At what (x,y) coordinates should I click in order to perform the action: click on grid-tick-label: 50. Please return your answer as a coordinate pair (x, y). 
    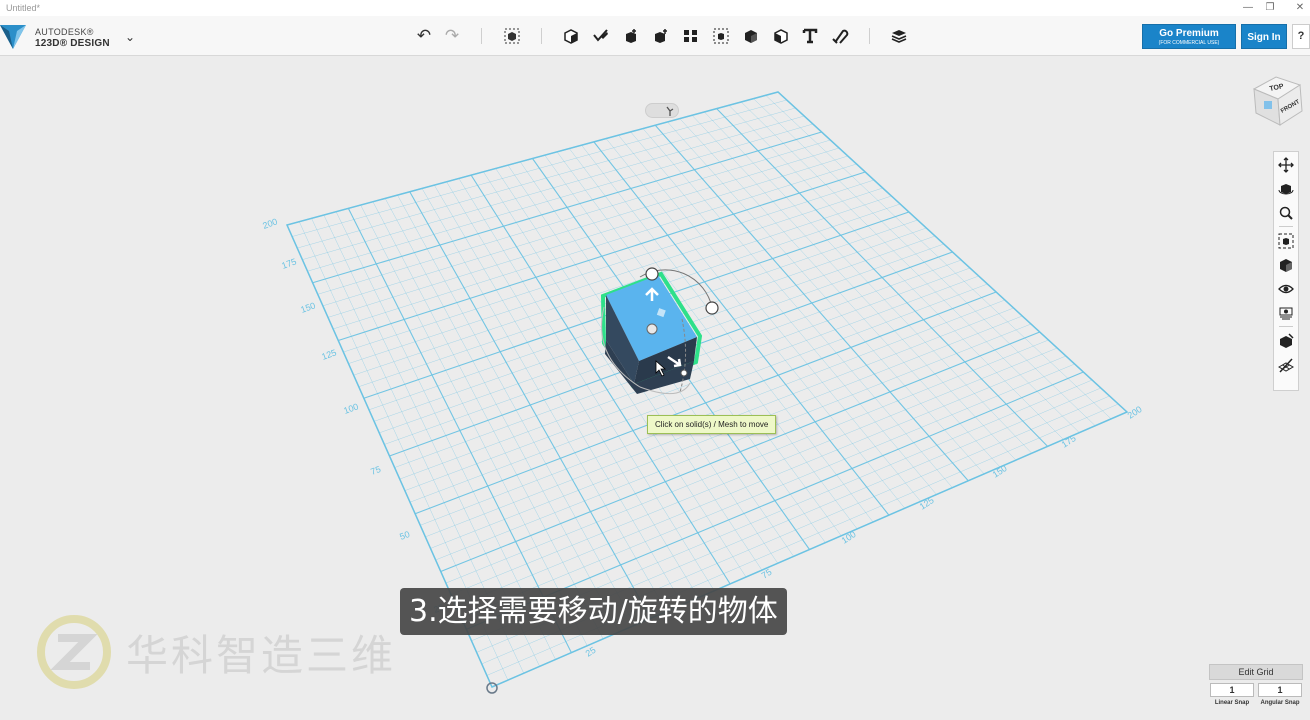
    Looking at the image, I should click on (404, 535).